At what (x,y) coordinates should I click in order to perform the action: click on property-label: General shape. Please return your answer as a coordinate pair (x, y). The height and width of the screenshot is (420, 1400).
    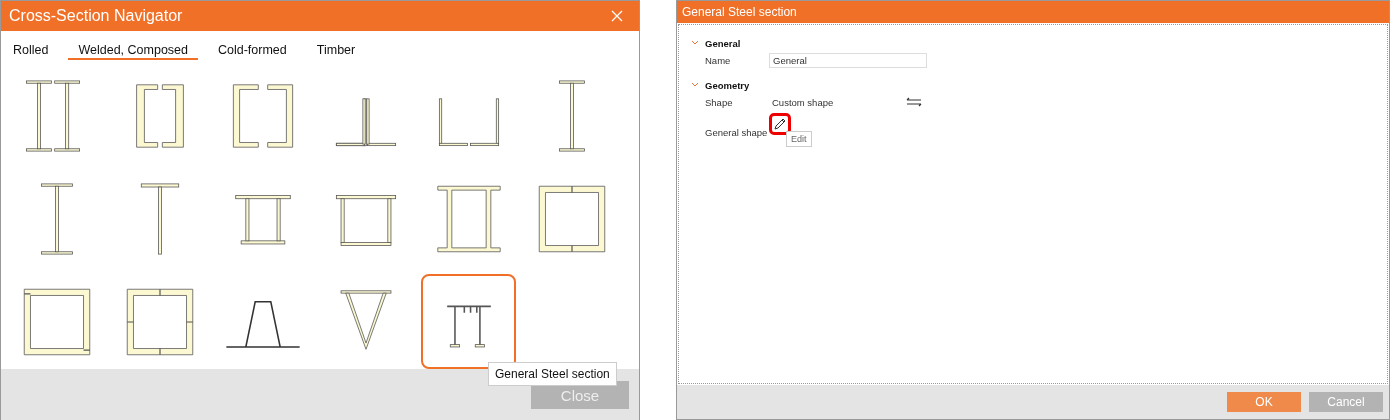
    Looking at the image, I should click on (737, 132).